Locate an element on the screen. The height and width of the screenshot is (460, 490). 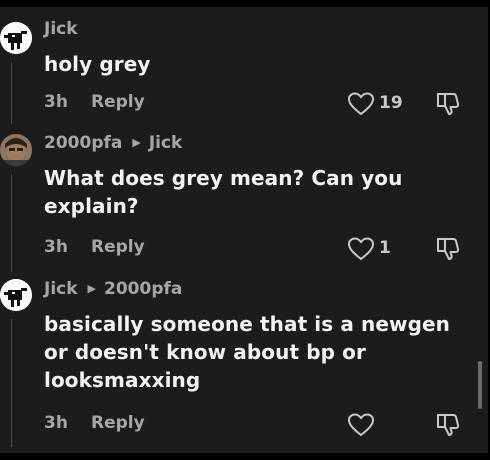
like-count: 1 is located at coordinates (385, 248).